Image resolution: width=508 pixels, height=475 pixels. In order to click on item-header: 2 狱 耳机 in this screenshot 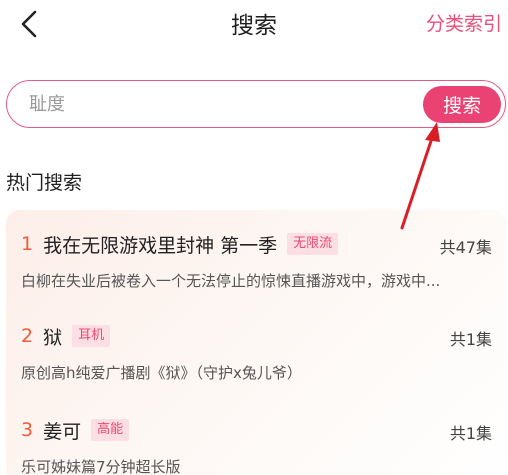, I will do `click(66, 336)`.